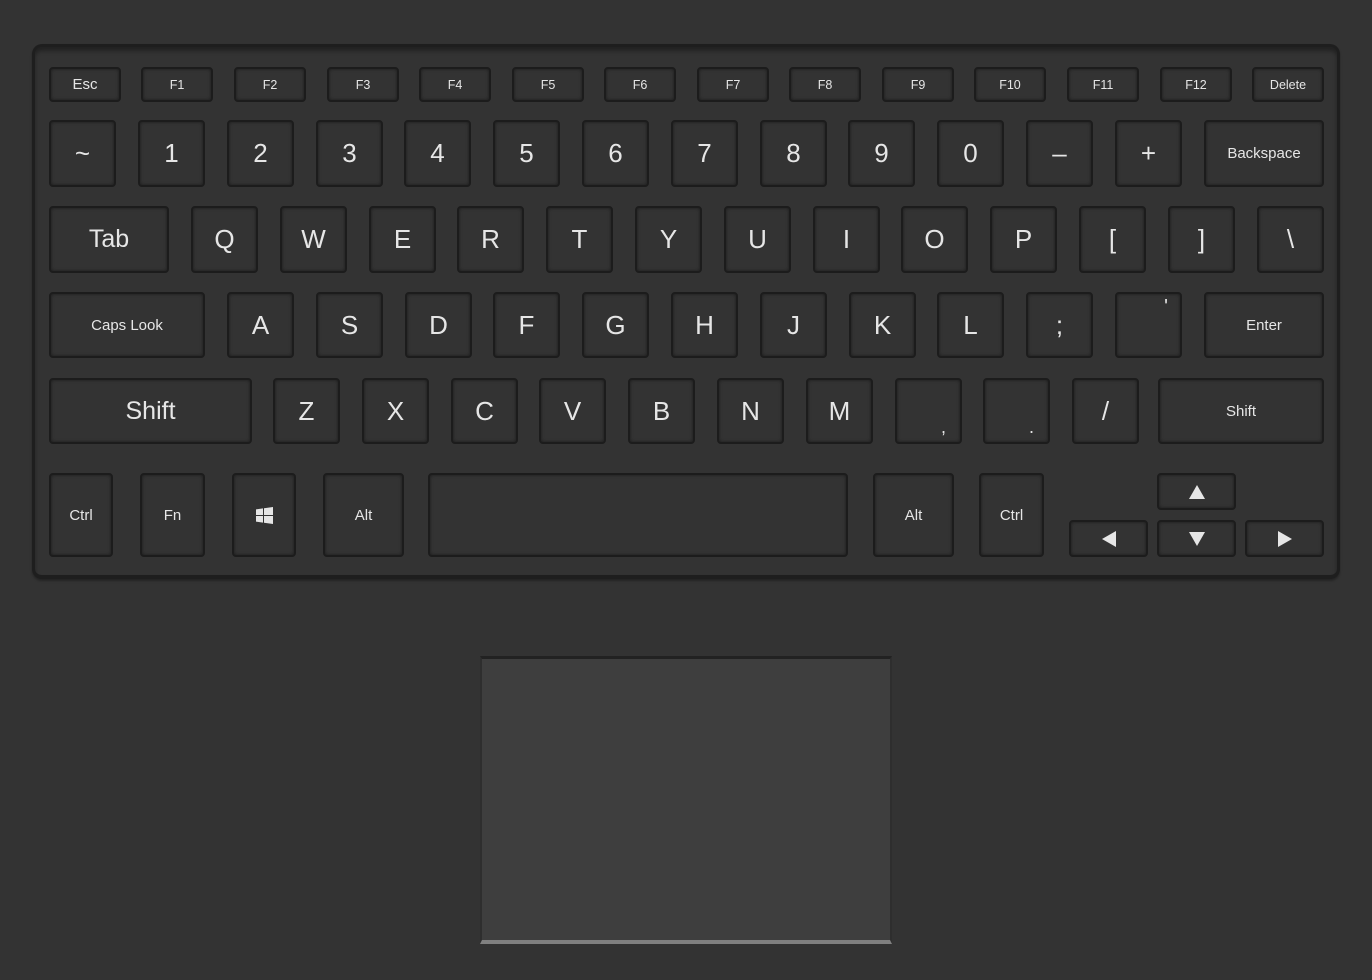  I want to click on key-right-alt: Alt, so click(913, 515).